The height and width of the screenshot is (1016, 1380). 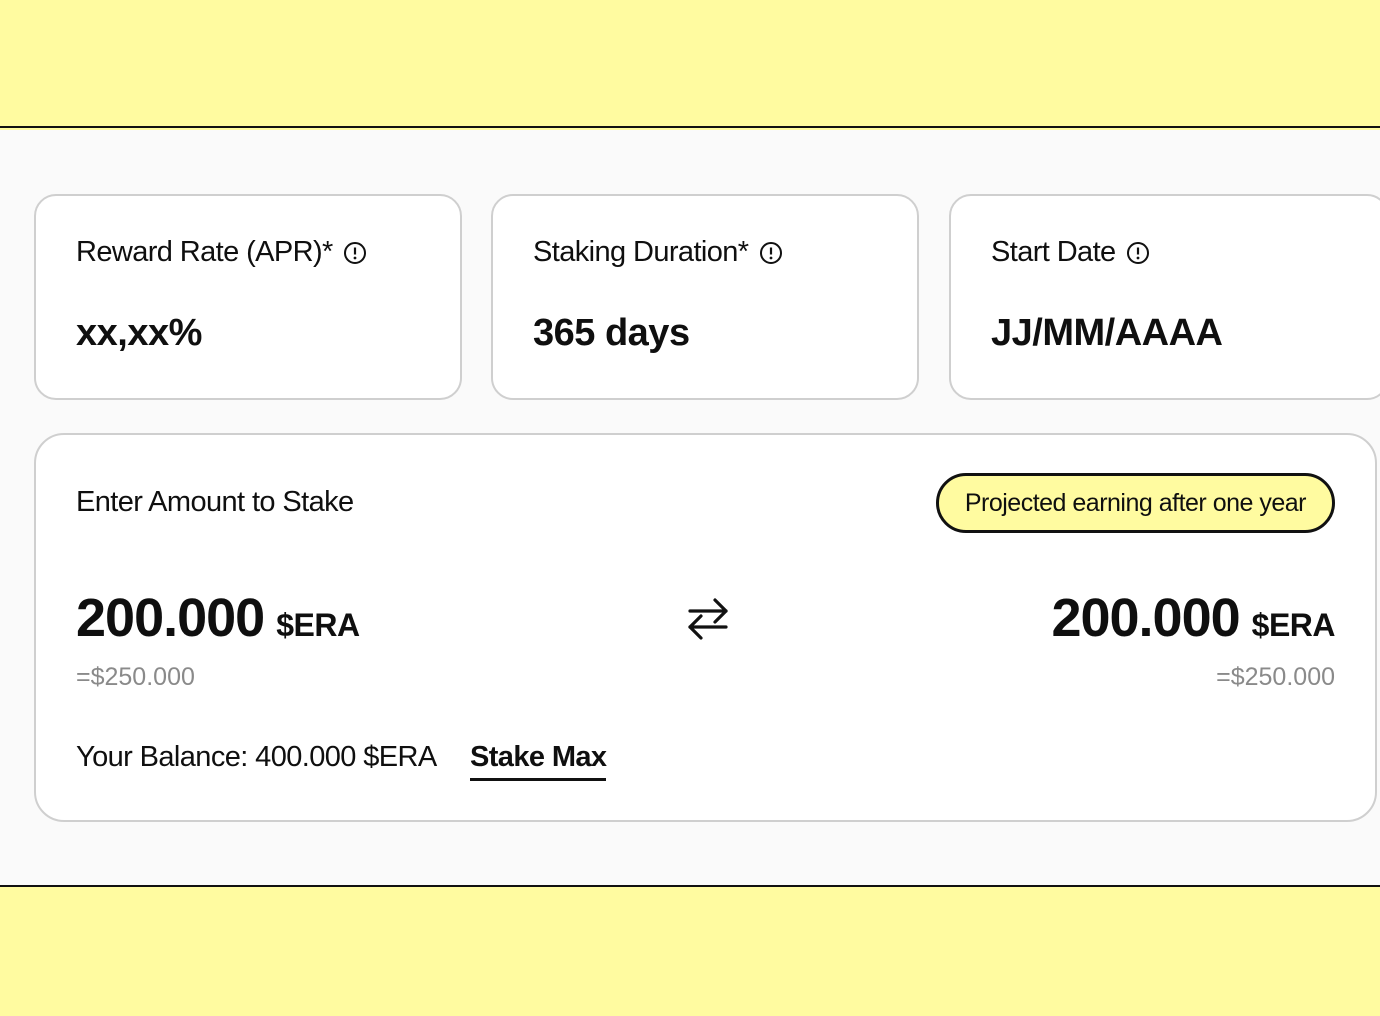 What do you see at coordinates (1145, 618) in the screenshot?
I see `output-amount: 200.000` at bounding box center [1145, 618].